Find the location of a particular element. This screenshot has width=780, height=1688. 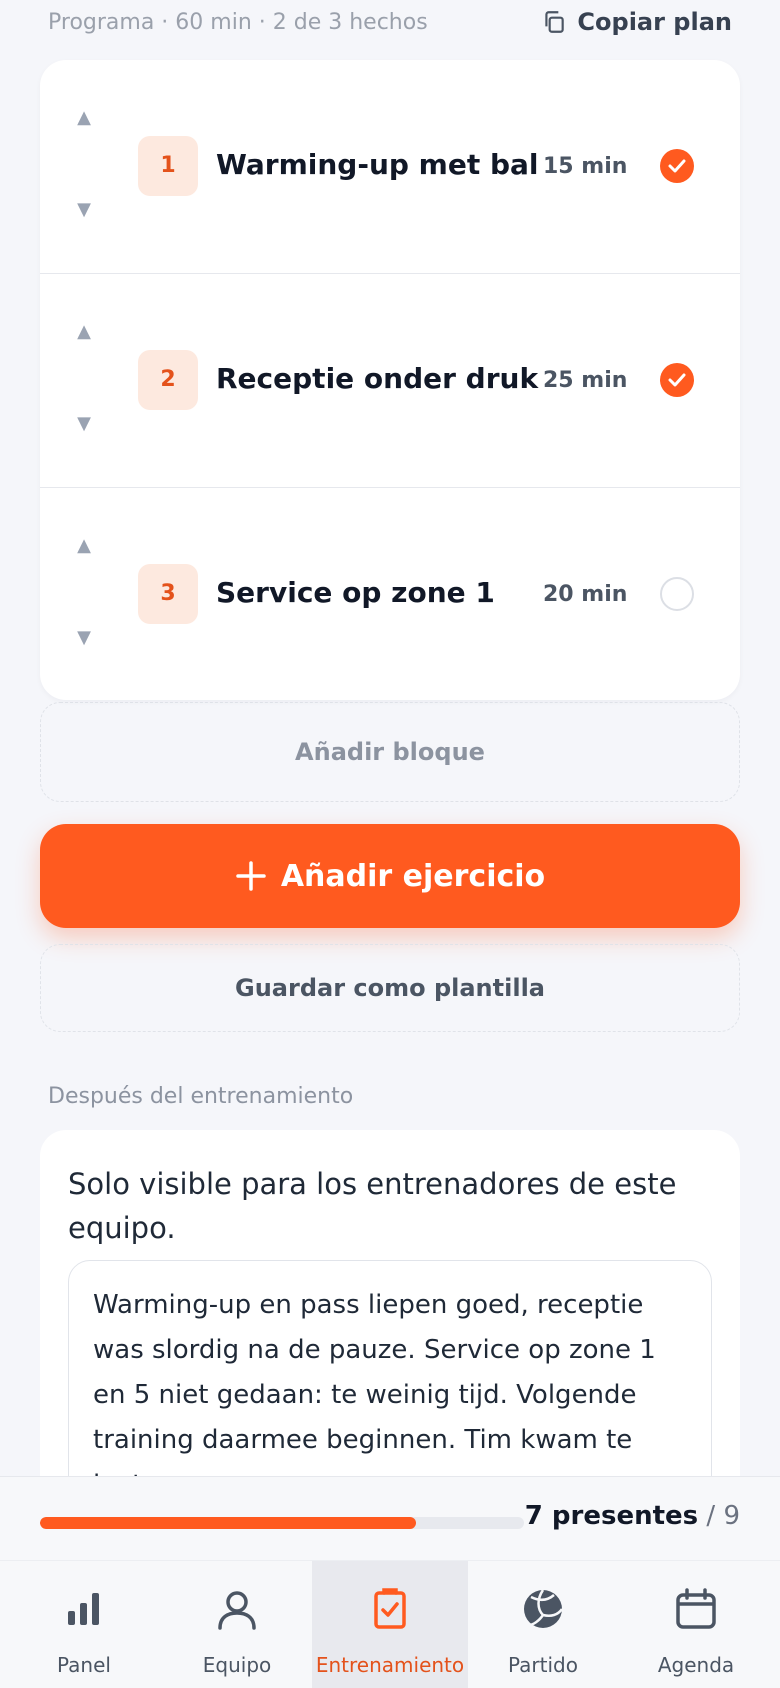

copy-plan-label: Copiar plan is located at coordinates (654, 22).